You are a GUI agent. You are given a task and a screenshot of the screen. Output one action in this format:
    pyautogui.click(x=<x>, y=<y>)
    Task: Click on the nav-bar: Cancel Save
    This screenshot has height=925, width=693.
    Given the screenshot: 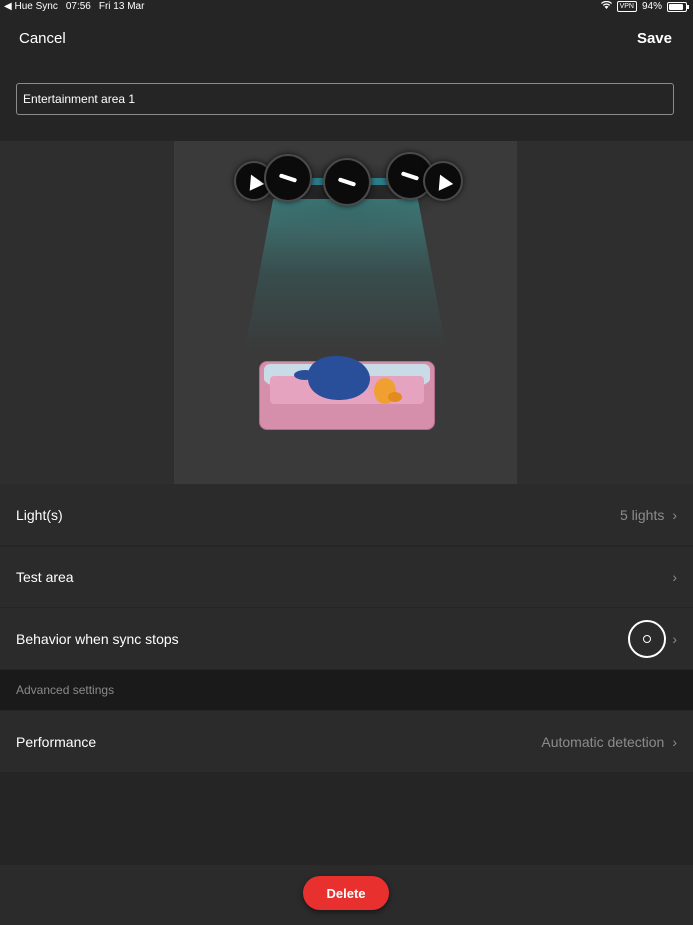 What is the action you would take?
    pyautogui.click(x=346, y=38)
    